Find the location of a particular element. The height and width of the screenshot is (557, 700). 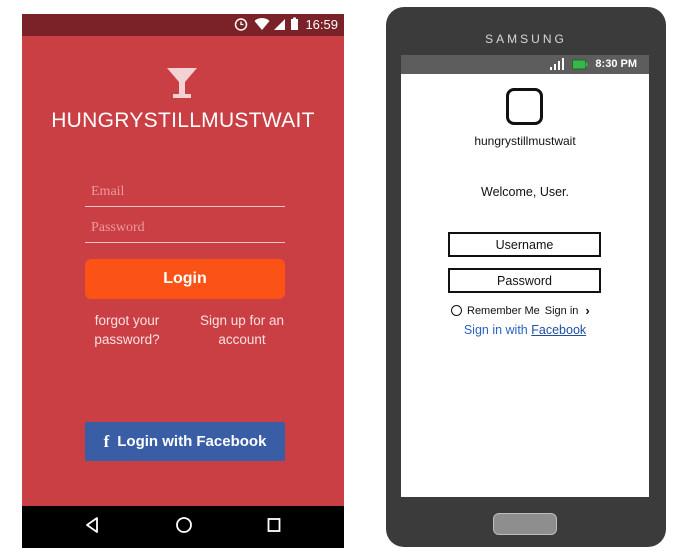

back-icon is located at coordinates (92, 527).